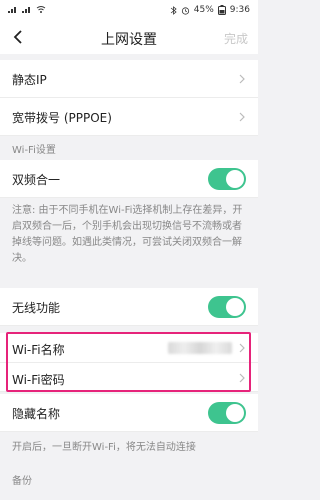 The width and height of the screenshot is (320, 500). What do you see at coordinates (129, 117) in the screenshot?
I see `row-pppoe: 宽带拨号 (PPPOE)` at bounding box center [129, 117].